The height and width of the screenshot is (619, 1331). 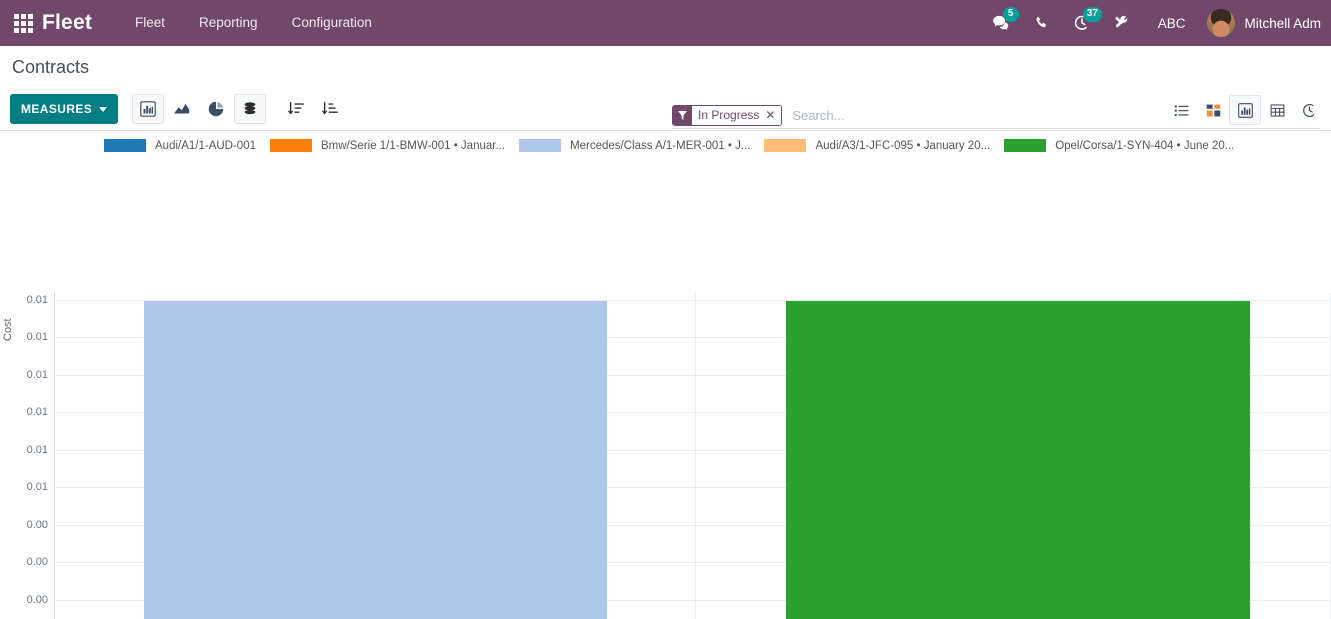 I want to click on sort-ascending-icon, so click(x=330, y=109).